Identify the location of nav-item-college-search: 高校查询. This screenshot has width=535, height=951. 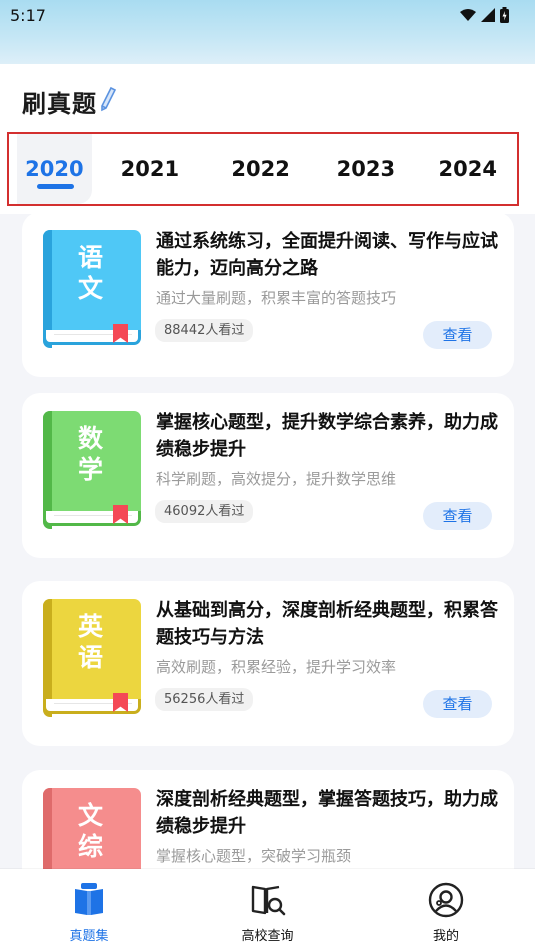
(268, 910).